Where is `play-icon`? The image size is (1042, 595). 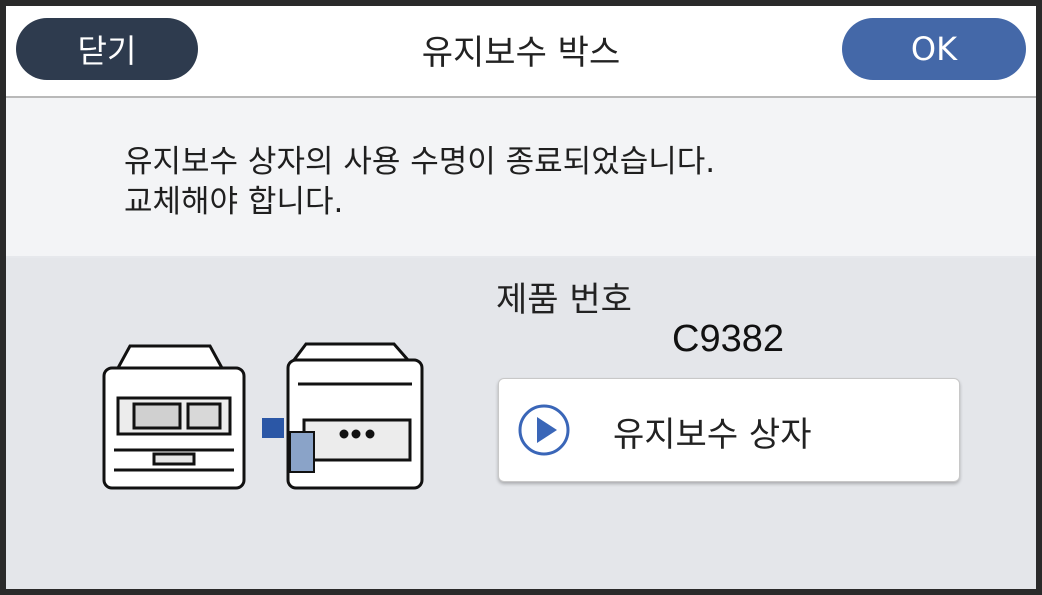 play-icon is located at coordinates (544, 430).